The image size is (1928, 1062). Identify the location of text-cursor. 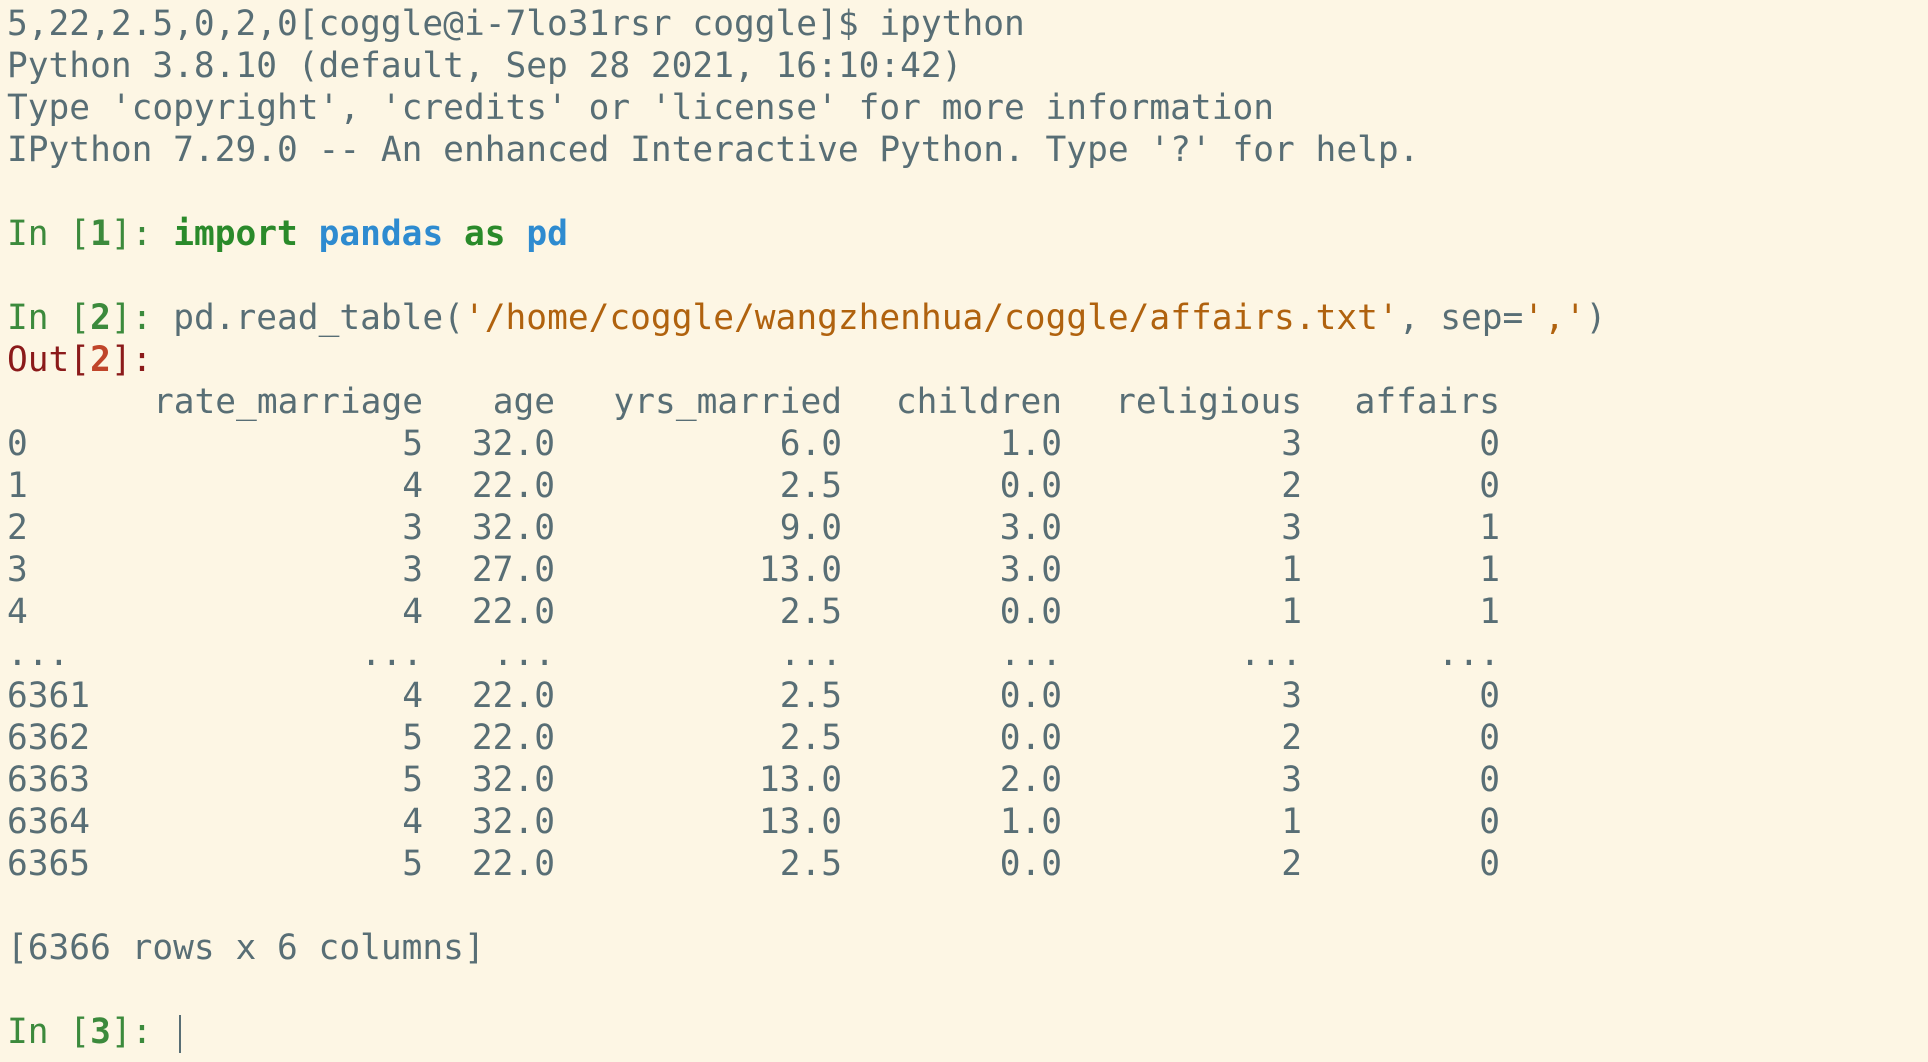
(180, 1033).